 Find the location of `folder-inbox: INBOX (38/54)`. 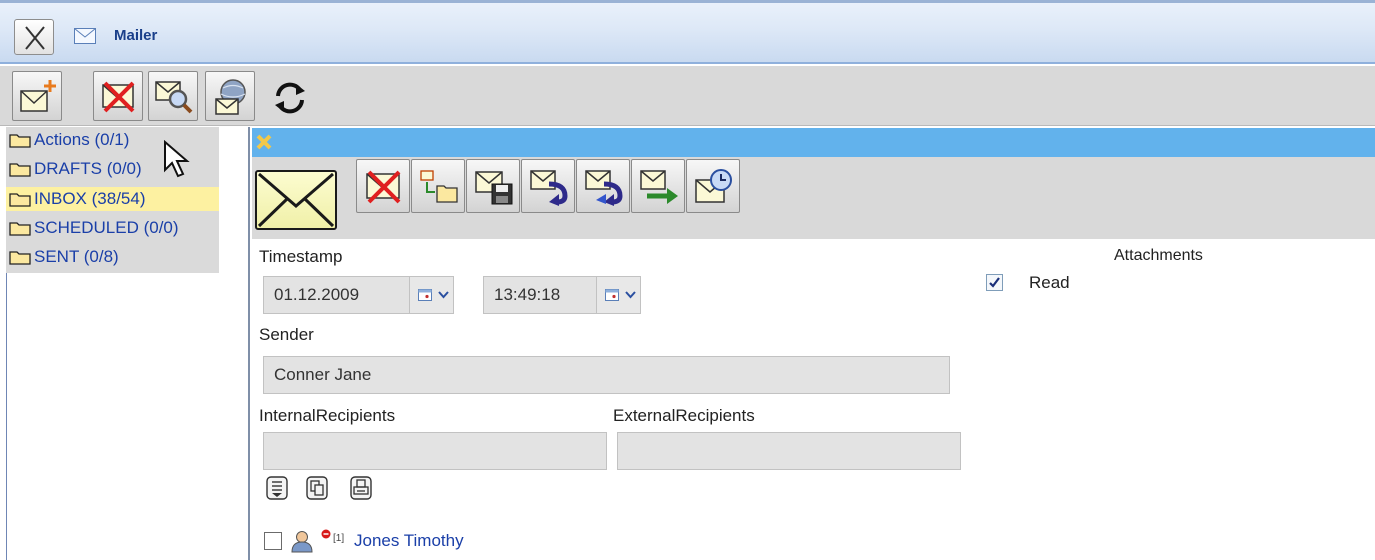

folder-inbox: INBOX (38/54) is located at coordinates (112, 199).